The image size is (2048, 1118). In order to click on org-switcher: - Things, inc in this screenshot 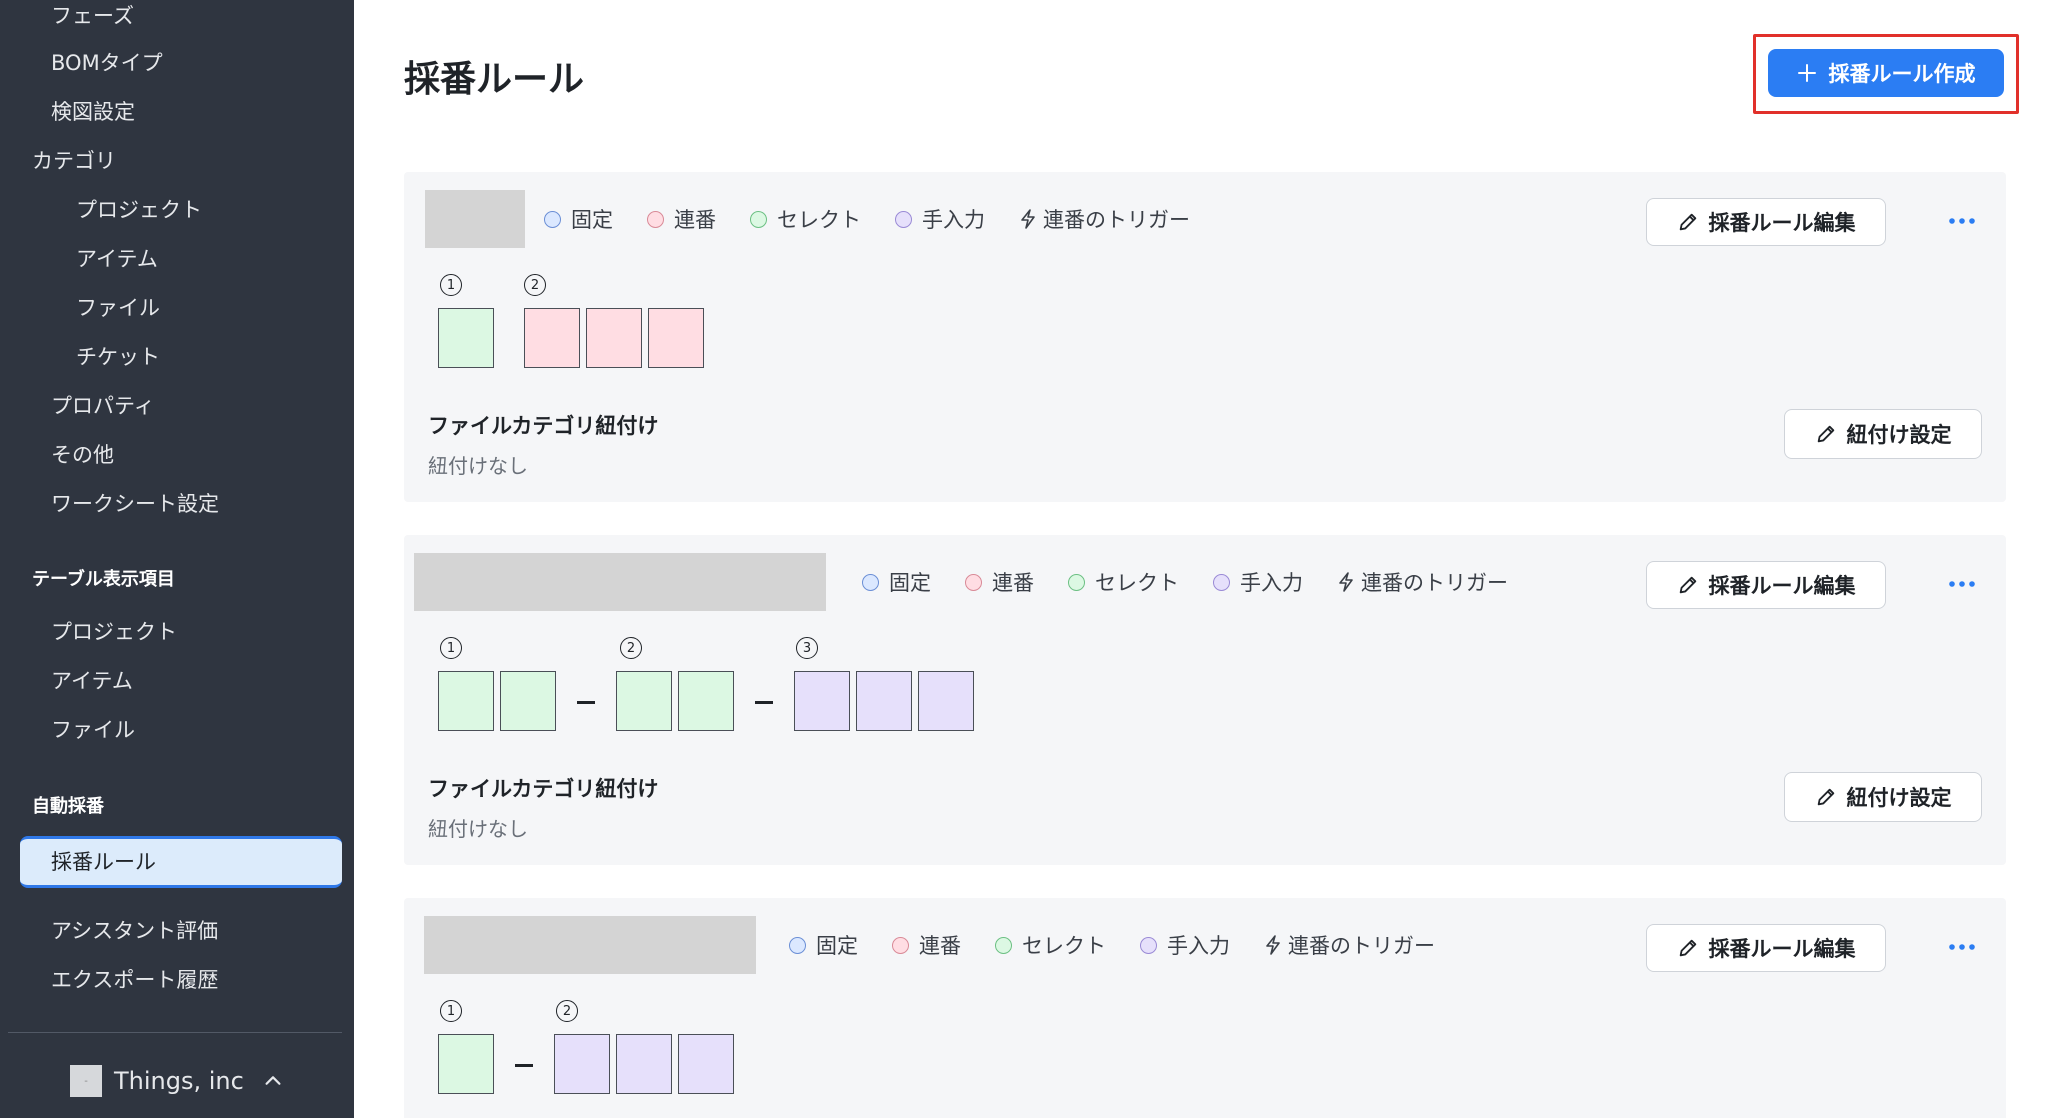, I will do `click(177, 1081)`.